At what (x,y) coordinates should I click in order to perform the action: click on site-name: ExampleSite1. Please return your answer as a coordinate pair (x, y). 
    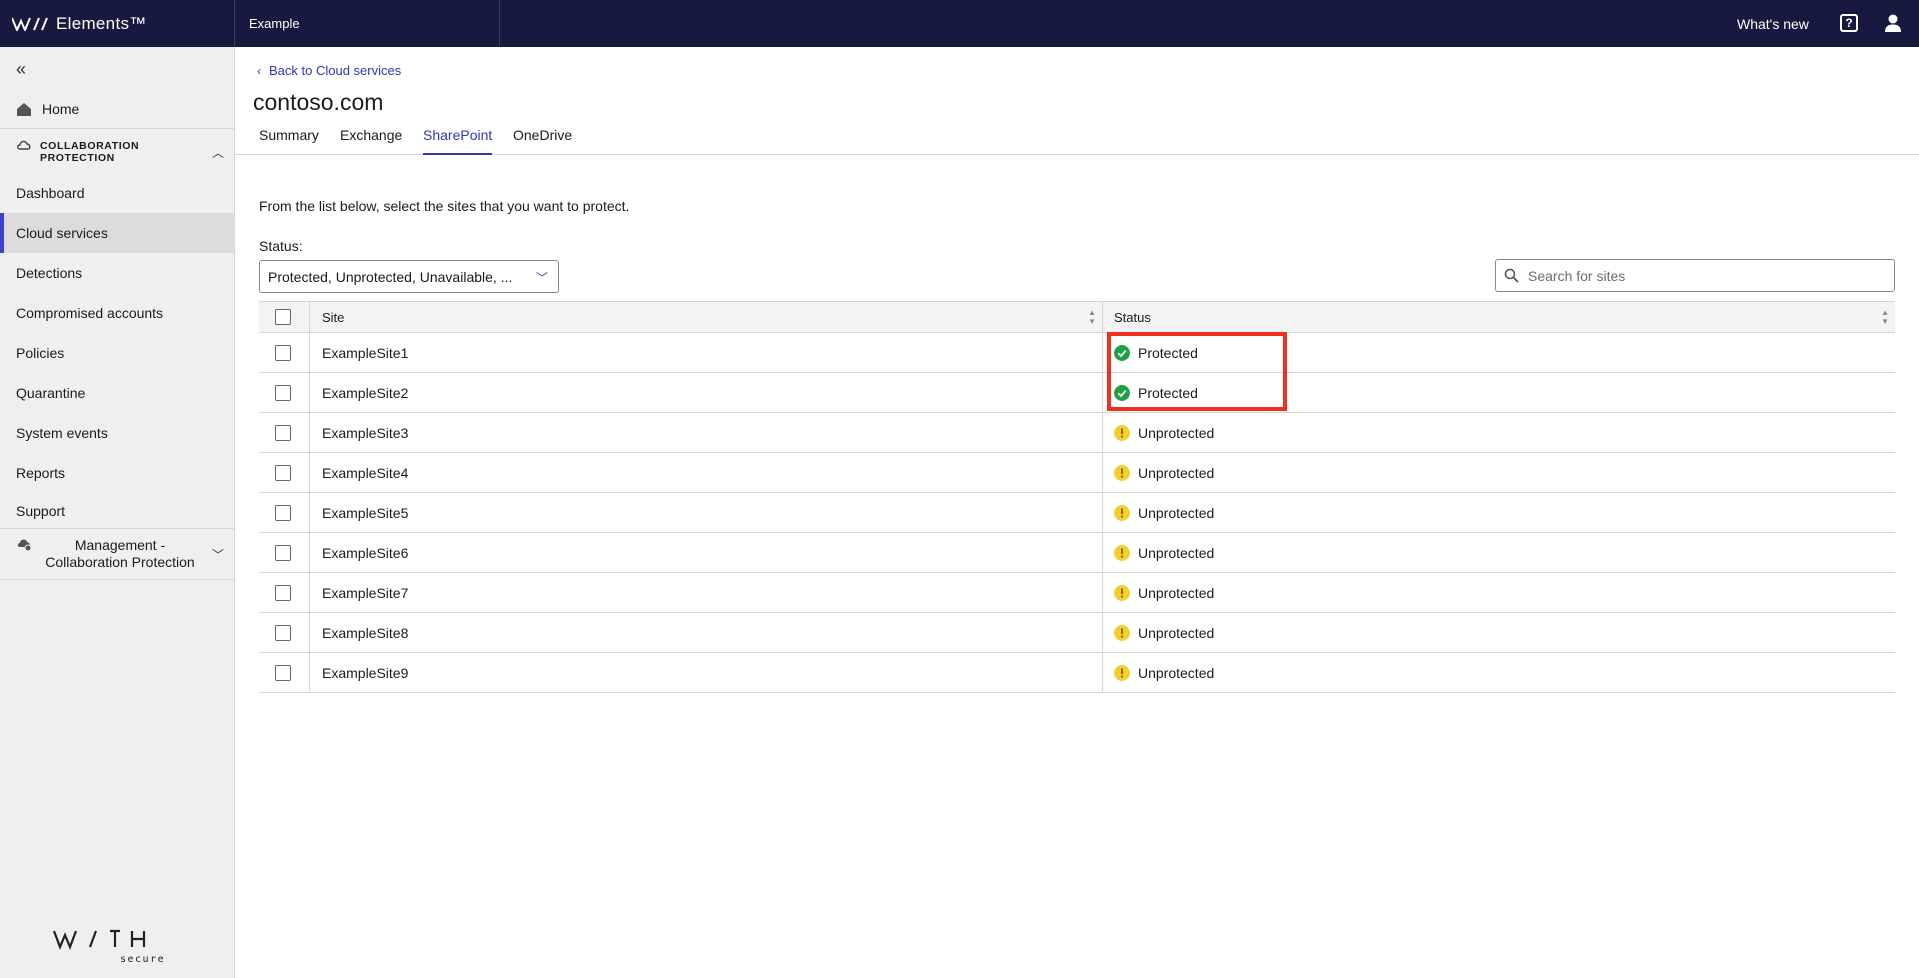
    Looking at the image, I should click on (706, 352).